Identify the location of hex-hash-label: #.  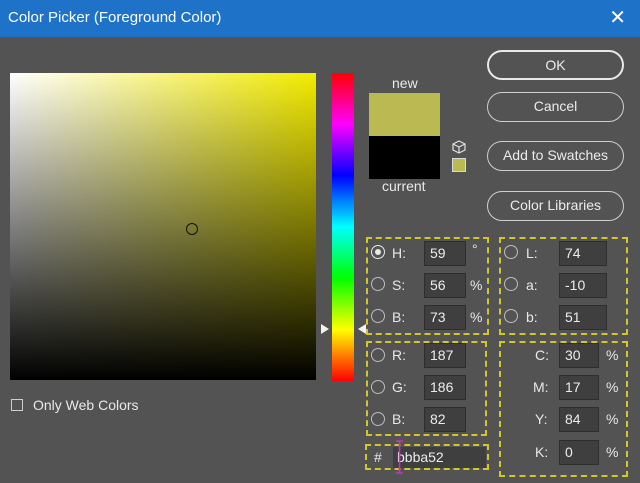
(378, 457).